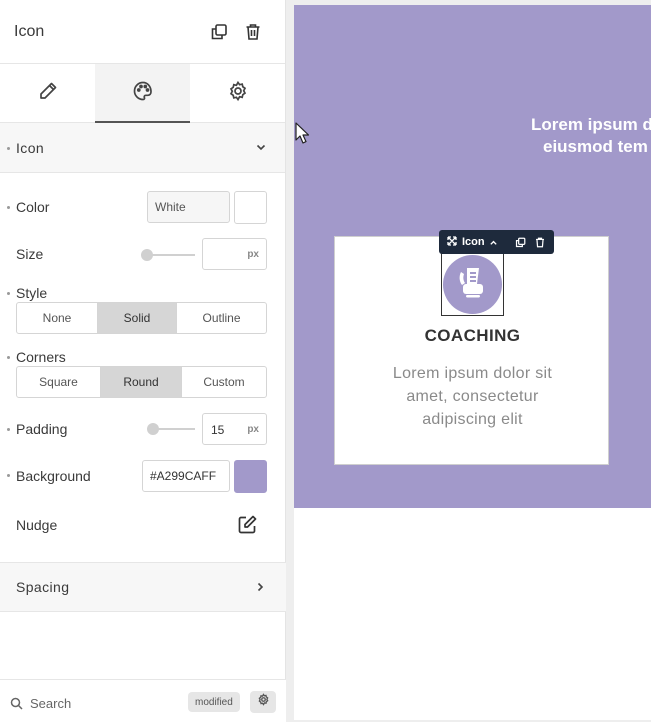 Image resolution: width=651 pixels, height=722 pixels. What do you see at coordinates (186, 476) in the screenshot?
I see `background-value-field: #A299CAFF` at bounding box center [186, 476].